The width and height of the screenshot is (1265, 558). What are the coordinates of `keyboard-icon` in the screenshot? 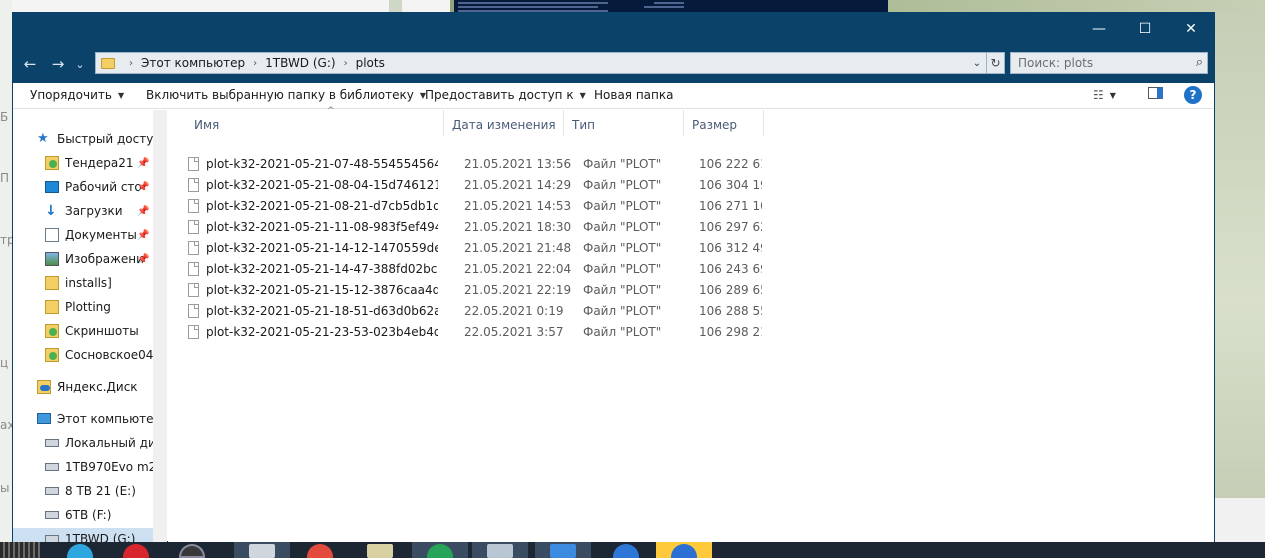 It's located at (262, 550).